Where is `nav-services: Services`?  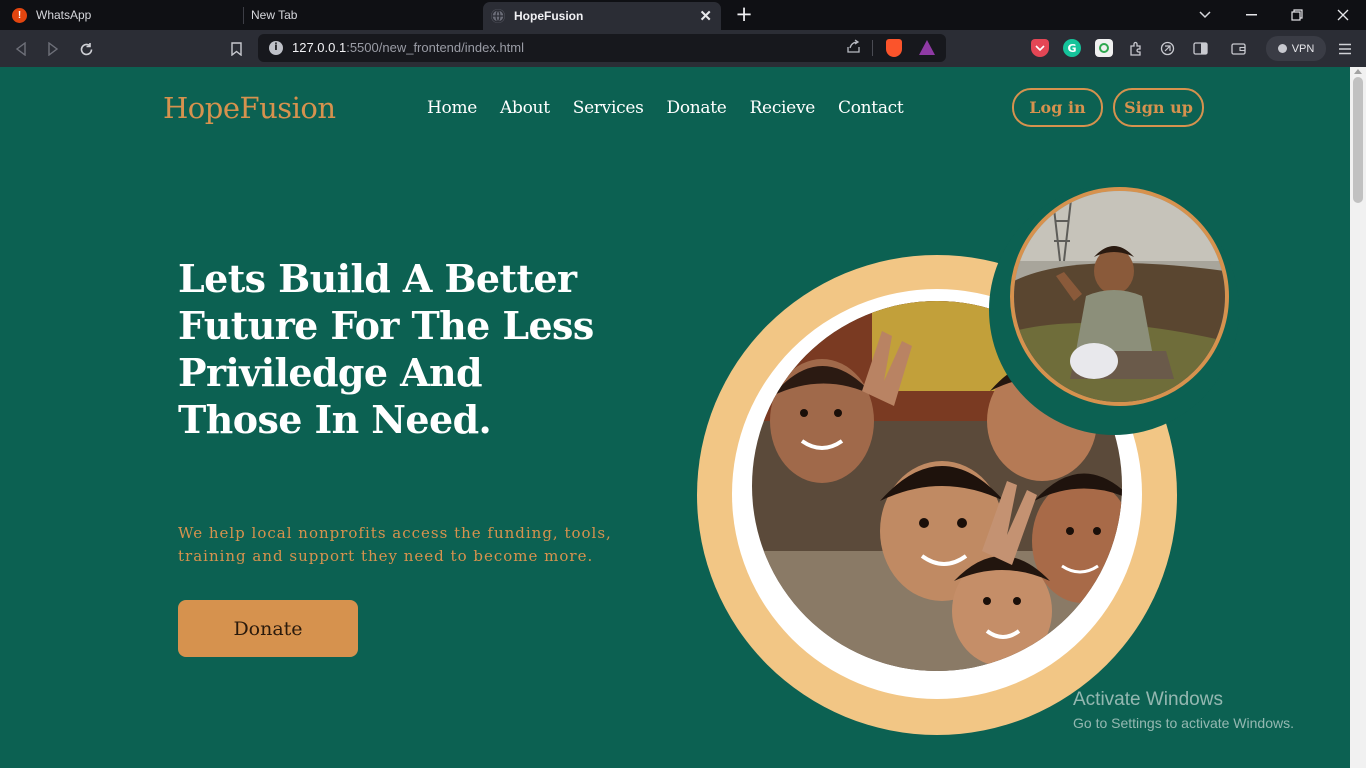
nav-services: Services is located at coordinates (608, 108).